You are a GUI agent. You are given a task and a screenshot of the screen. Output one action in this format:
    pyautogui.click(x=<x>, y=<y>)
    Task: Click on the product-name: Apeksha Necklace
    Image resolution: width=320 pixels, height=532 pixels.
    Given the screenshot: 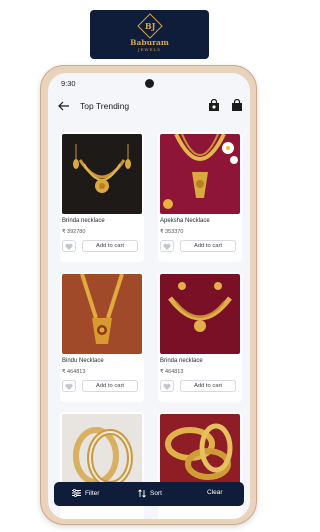 What is the action you would take?
    pyautogui.click(x=185, y=221)
    